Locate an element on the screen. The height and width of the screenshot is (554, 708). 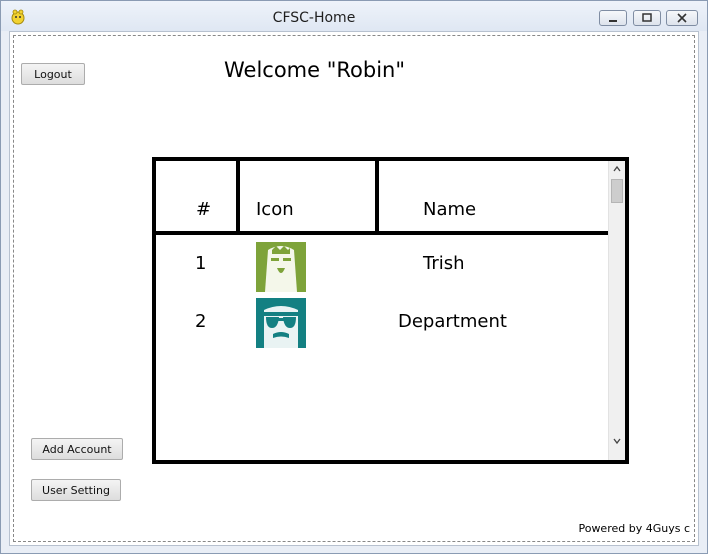
logout-button: Logout is located at coordinates (53, 74).